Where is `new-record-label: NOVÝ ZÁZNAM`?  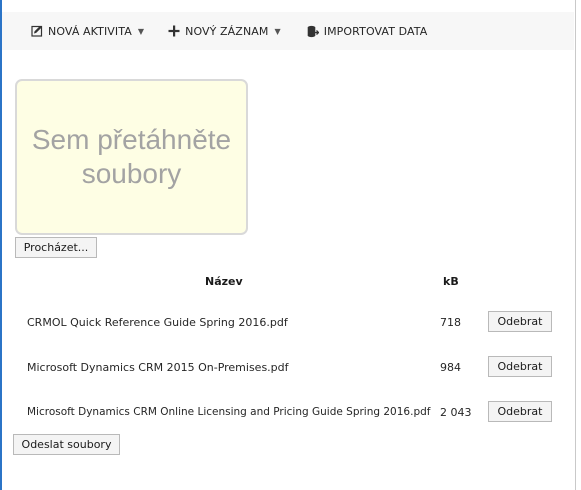
new-record-label: NOVÝ ZÁZNAM is located at coordinates (227, 31).